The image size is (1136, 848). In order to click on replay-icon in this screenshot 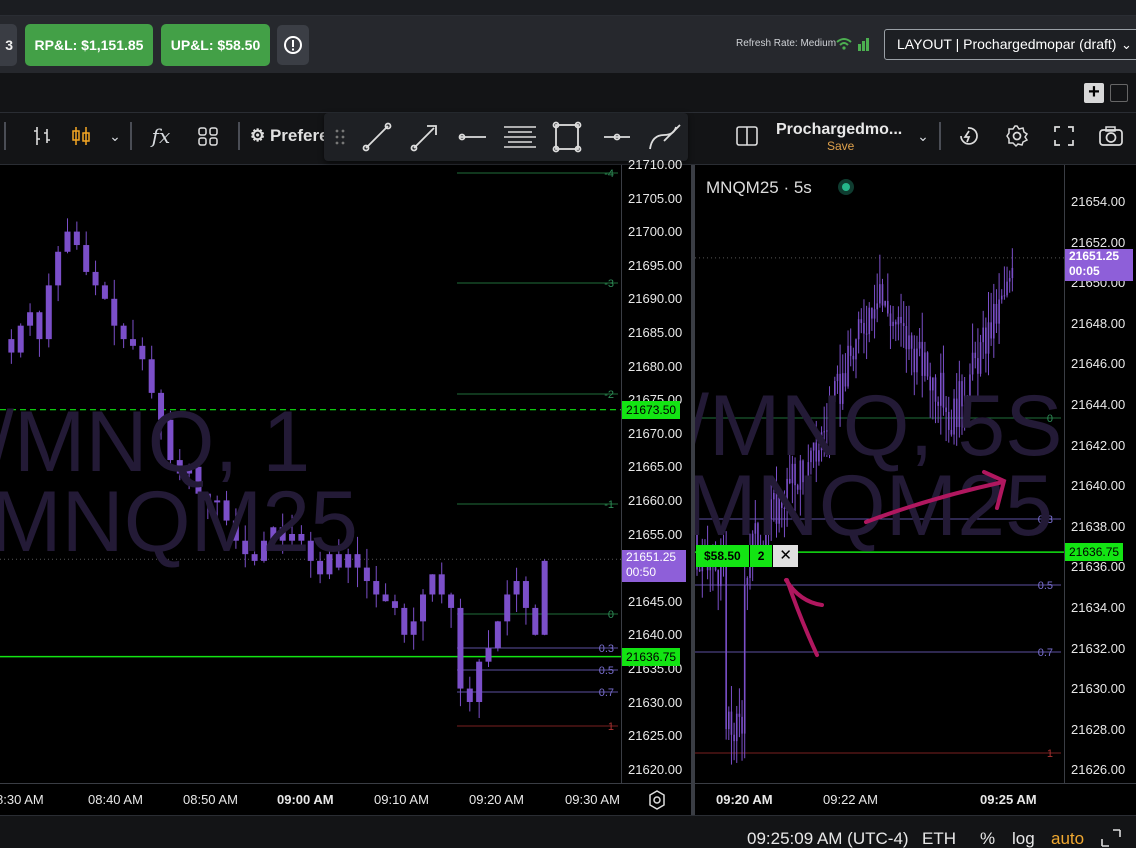, I will do `click(968, 136)`.